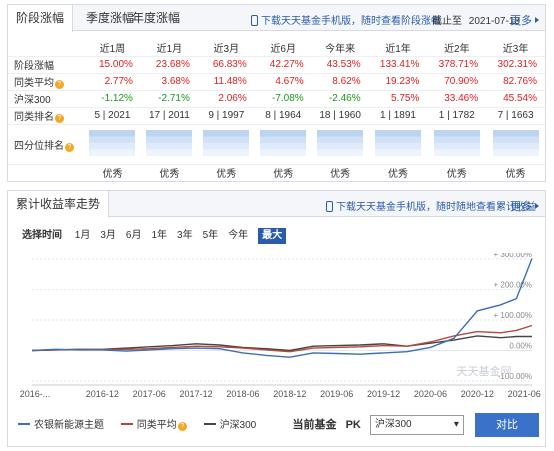 The image size is (554, 451). What do you see at coordinates (515, 65) in the screenshot?
I see `cell-value: 302.31%` at bounding box center [515, 65].